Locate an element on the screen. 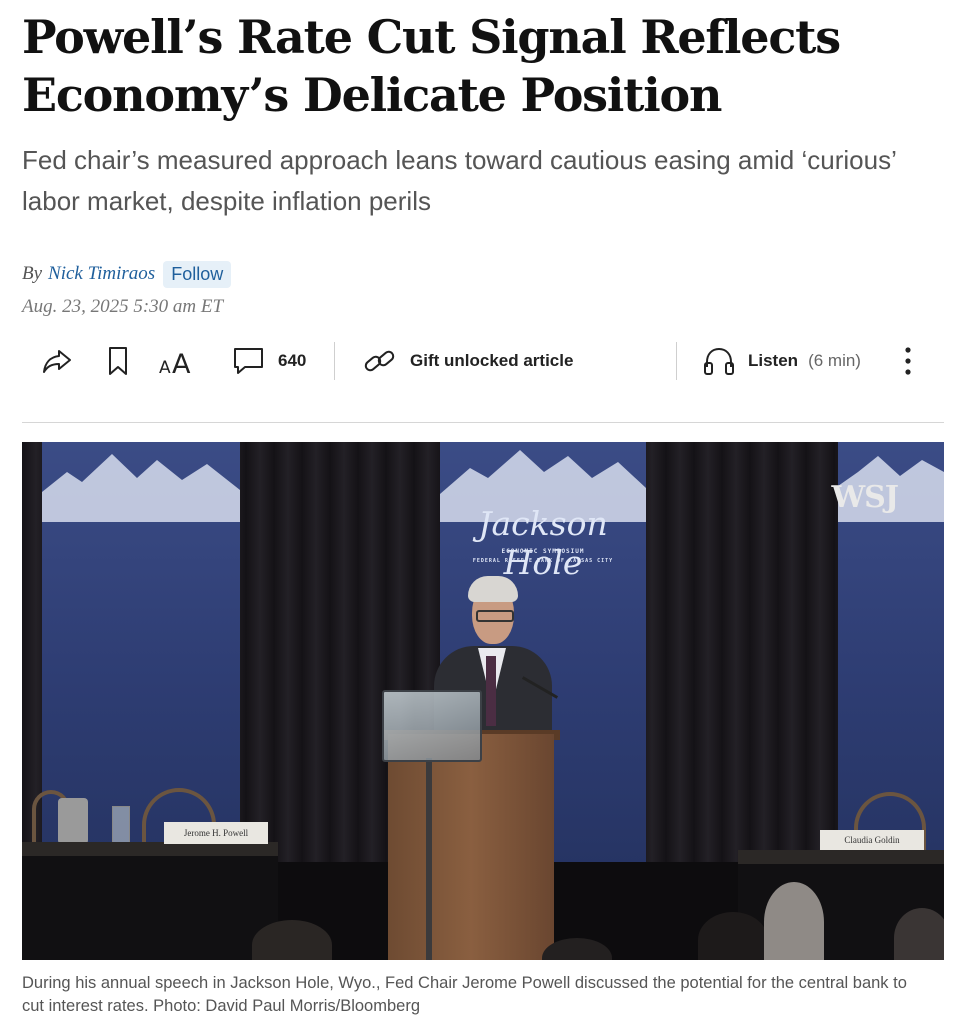 This screenshot has height=1027, width=960. nameplate-right: Claudia Goldin is located at coordinates (872, 840).